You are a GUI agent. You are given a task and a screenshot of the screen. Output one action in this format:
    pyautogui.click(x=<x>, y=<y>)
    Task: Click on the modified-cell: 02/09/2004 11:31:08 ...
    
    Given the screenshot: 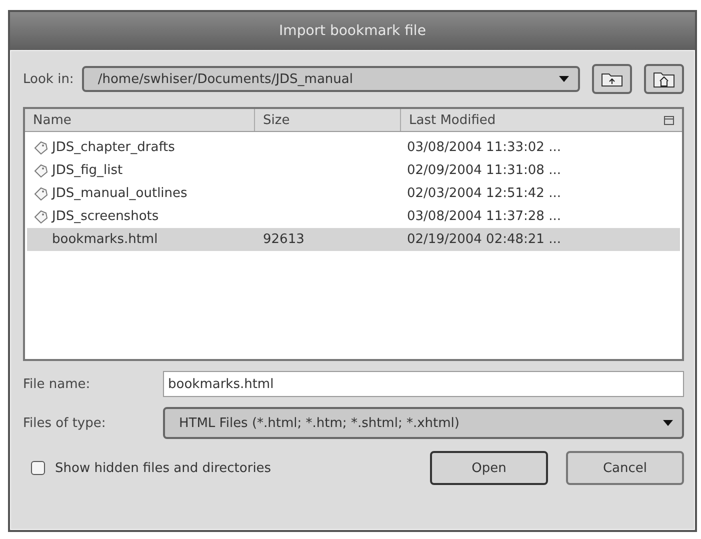 What is the action you would take?
    pyautogui.click(x=484, y=170)
    